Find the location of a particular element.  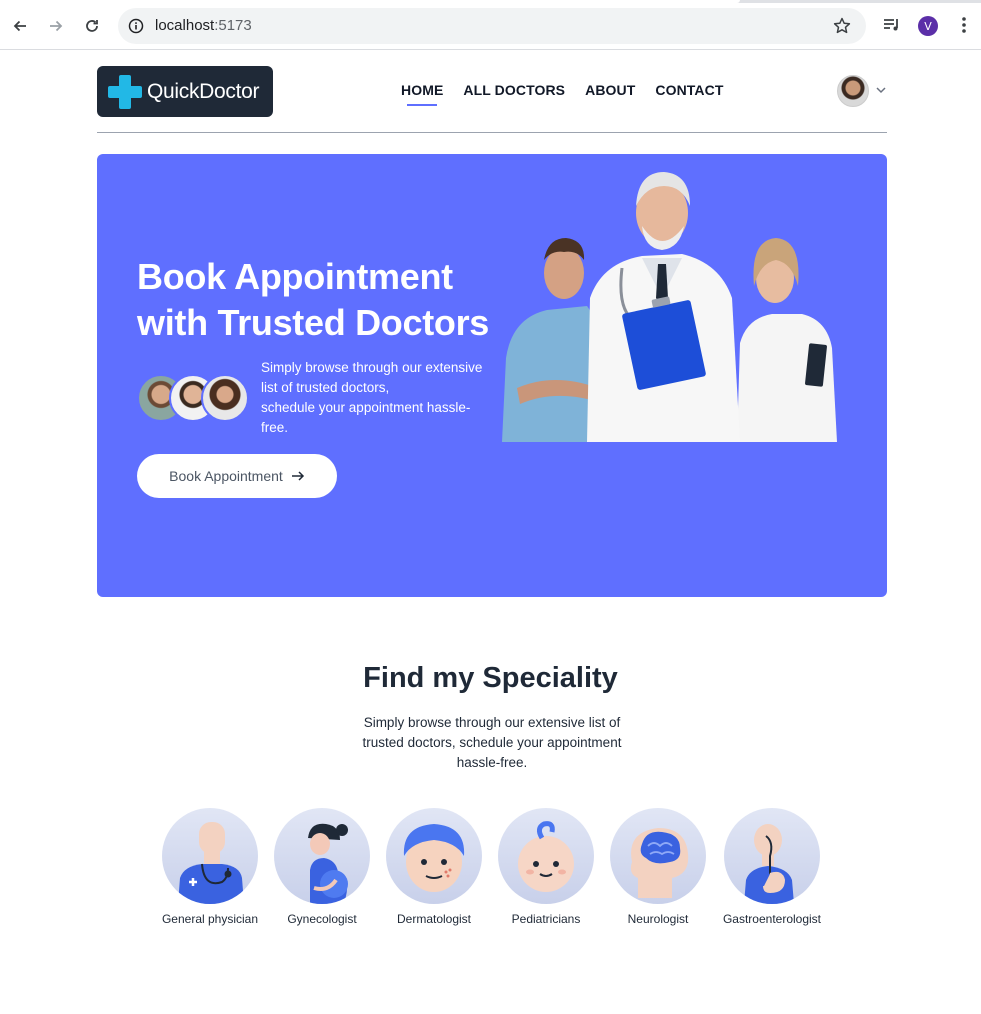

speciality-label: Gastroenterologist is located at coordinates (772, 919).